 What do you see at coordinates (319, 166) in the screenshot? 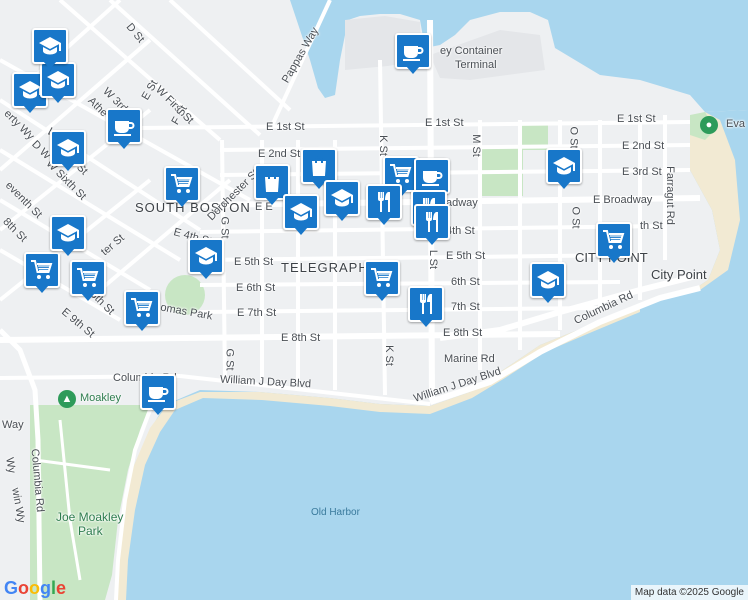
I see `shopping-bag-icon` at bounding box center [319, 166].